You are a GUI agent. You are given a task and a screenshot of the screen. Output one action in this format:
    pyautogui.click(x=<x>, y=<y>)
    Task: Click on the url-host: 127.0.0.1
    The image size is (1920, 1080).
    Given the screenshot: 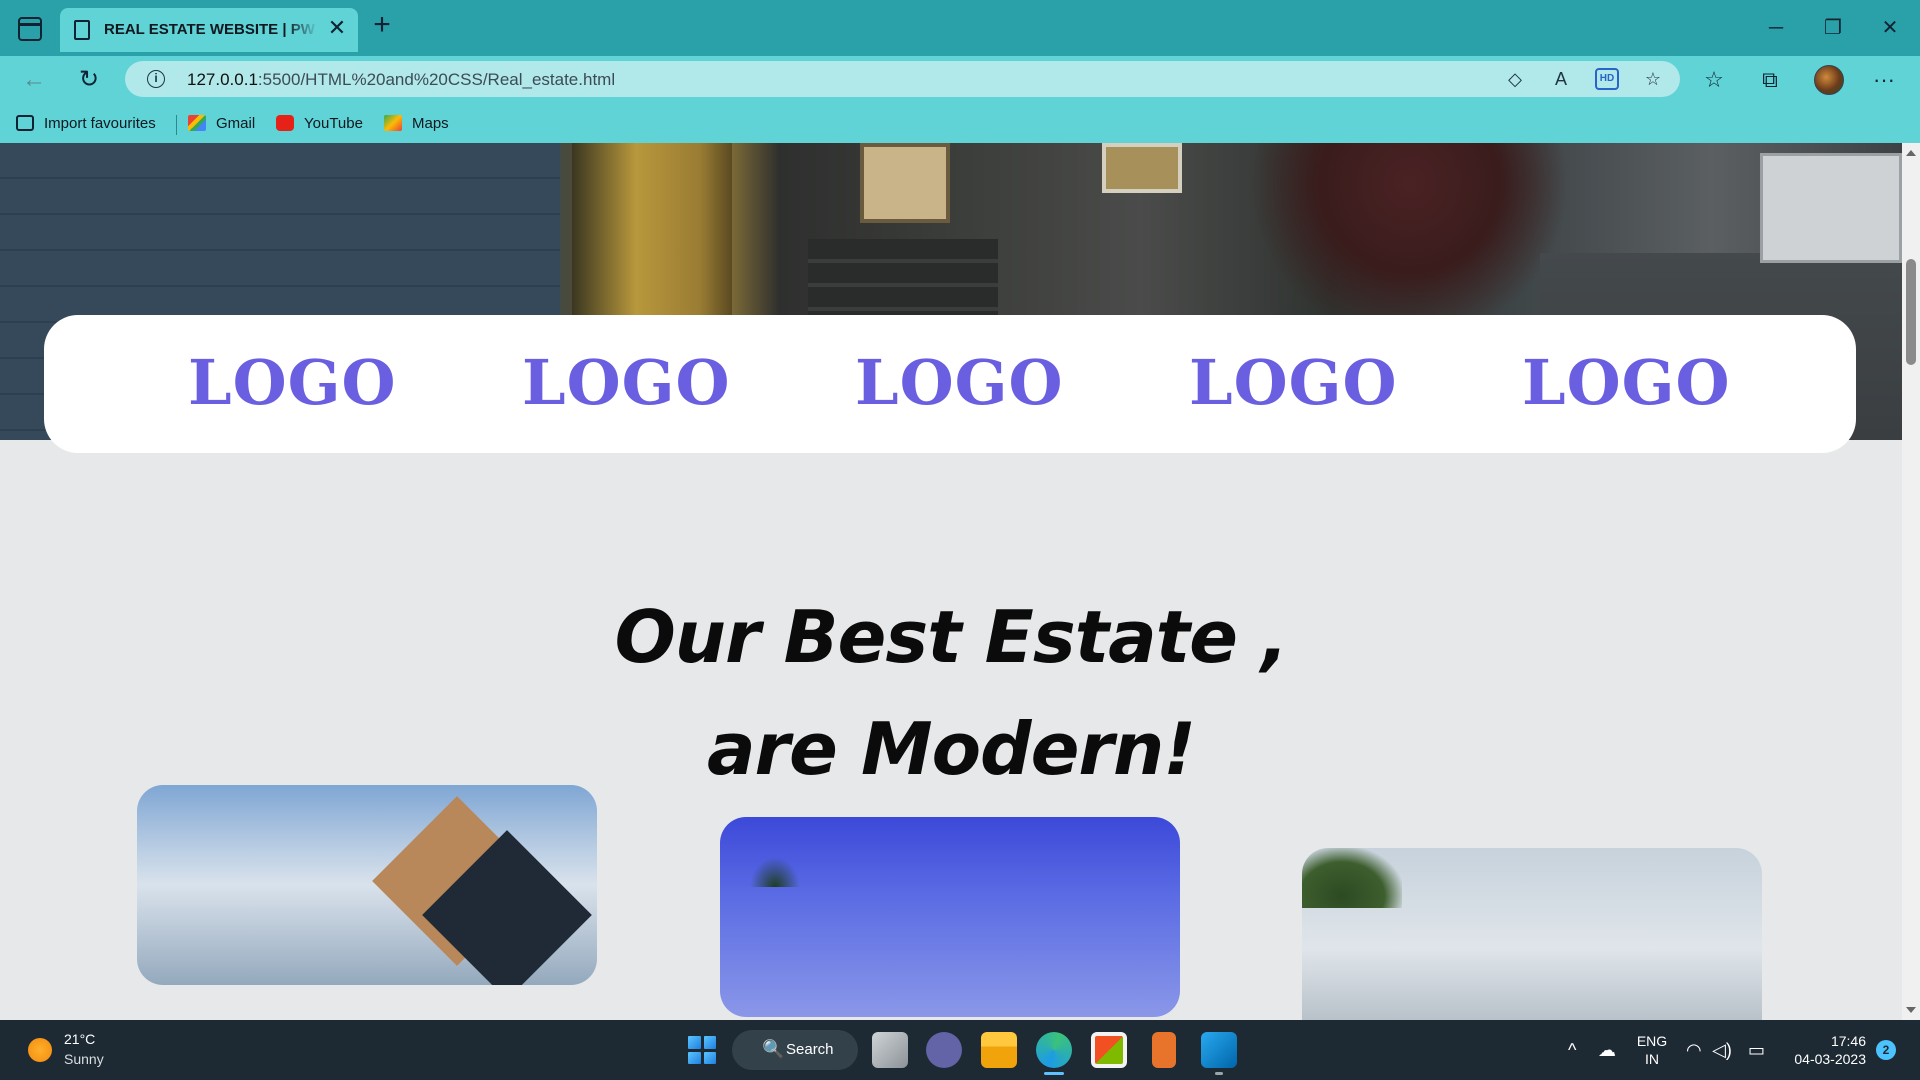 What is the action you would take?
    pyautogui.click(x=222, y=79)
    